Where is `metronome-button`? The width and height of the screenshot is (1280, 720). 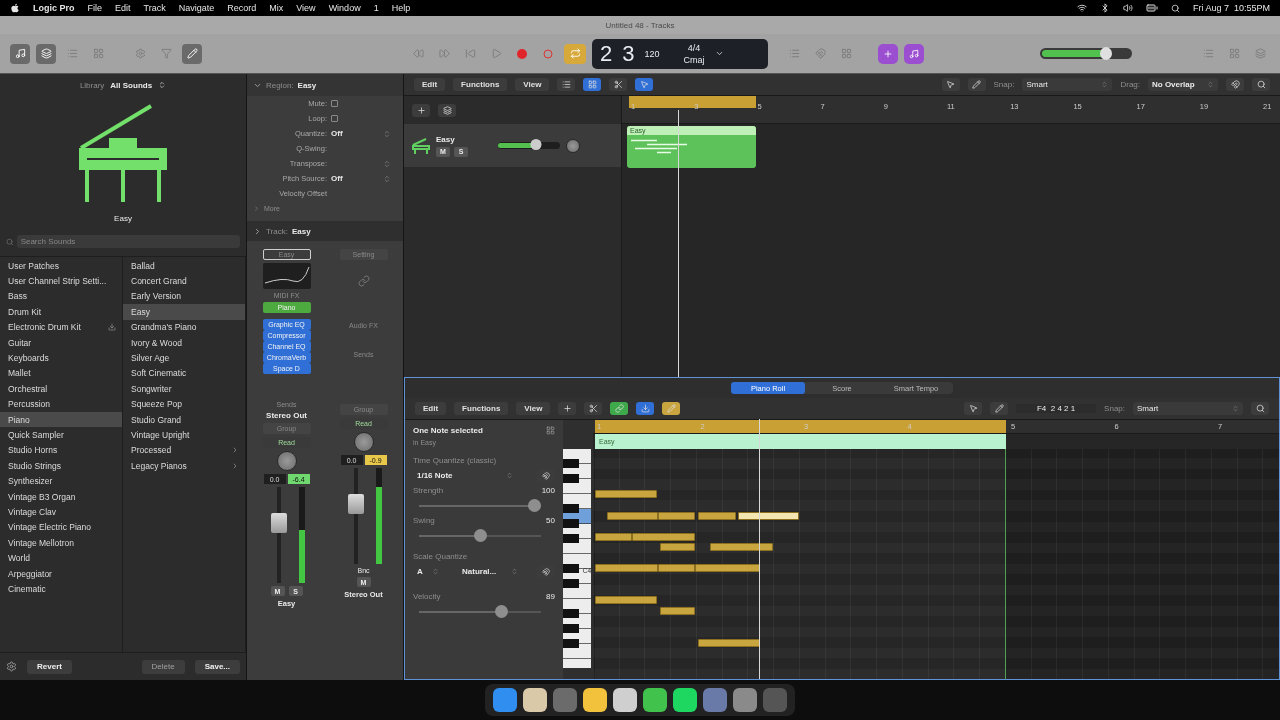 metronome-button is located at coordinates (914, 53).